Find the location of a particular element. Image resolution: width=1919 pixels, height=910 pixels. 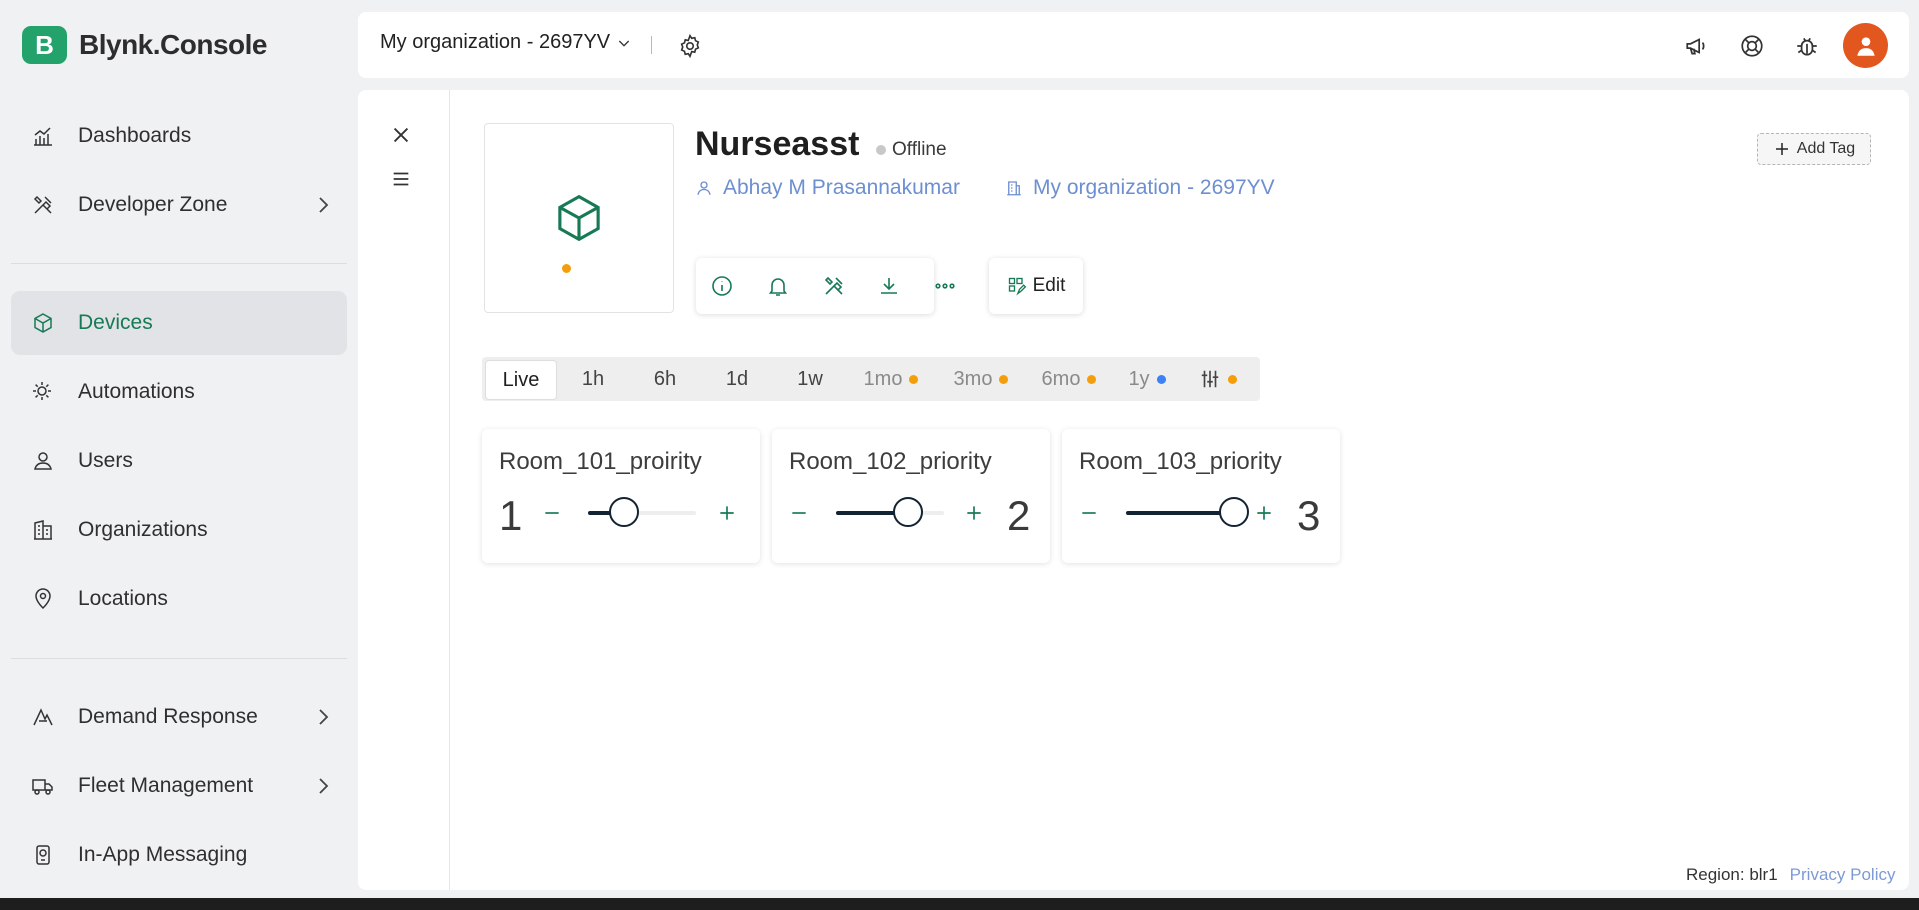

time-range-label: 1d is located at coordinates (737, 378).